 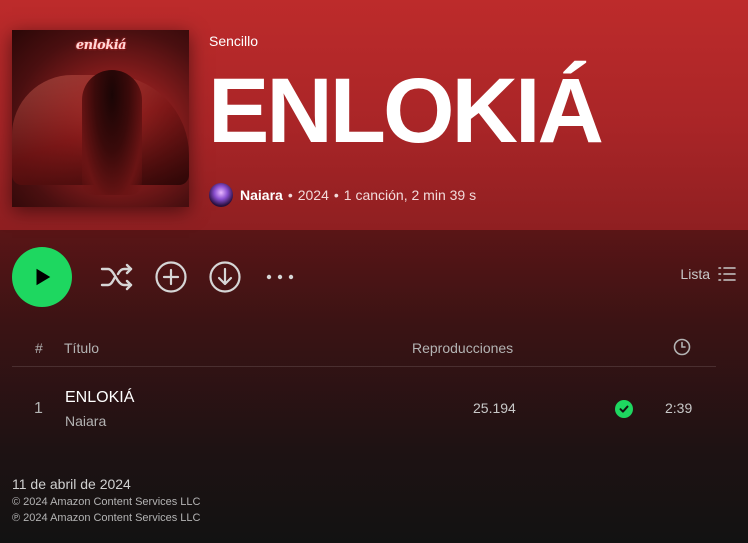 I want to click on cover-logo: enlokiá, so click(x=101, y=45).